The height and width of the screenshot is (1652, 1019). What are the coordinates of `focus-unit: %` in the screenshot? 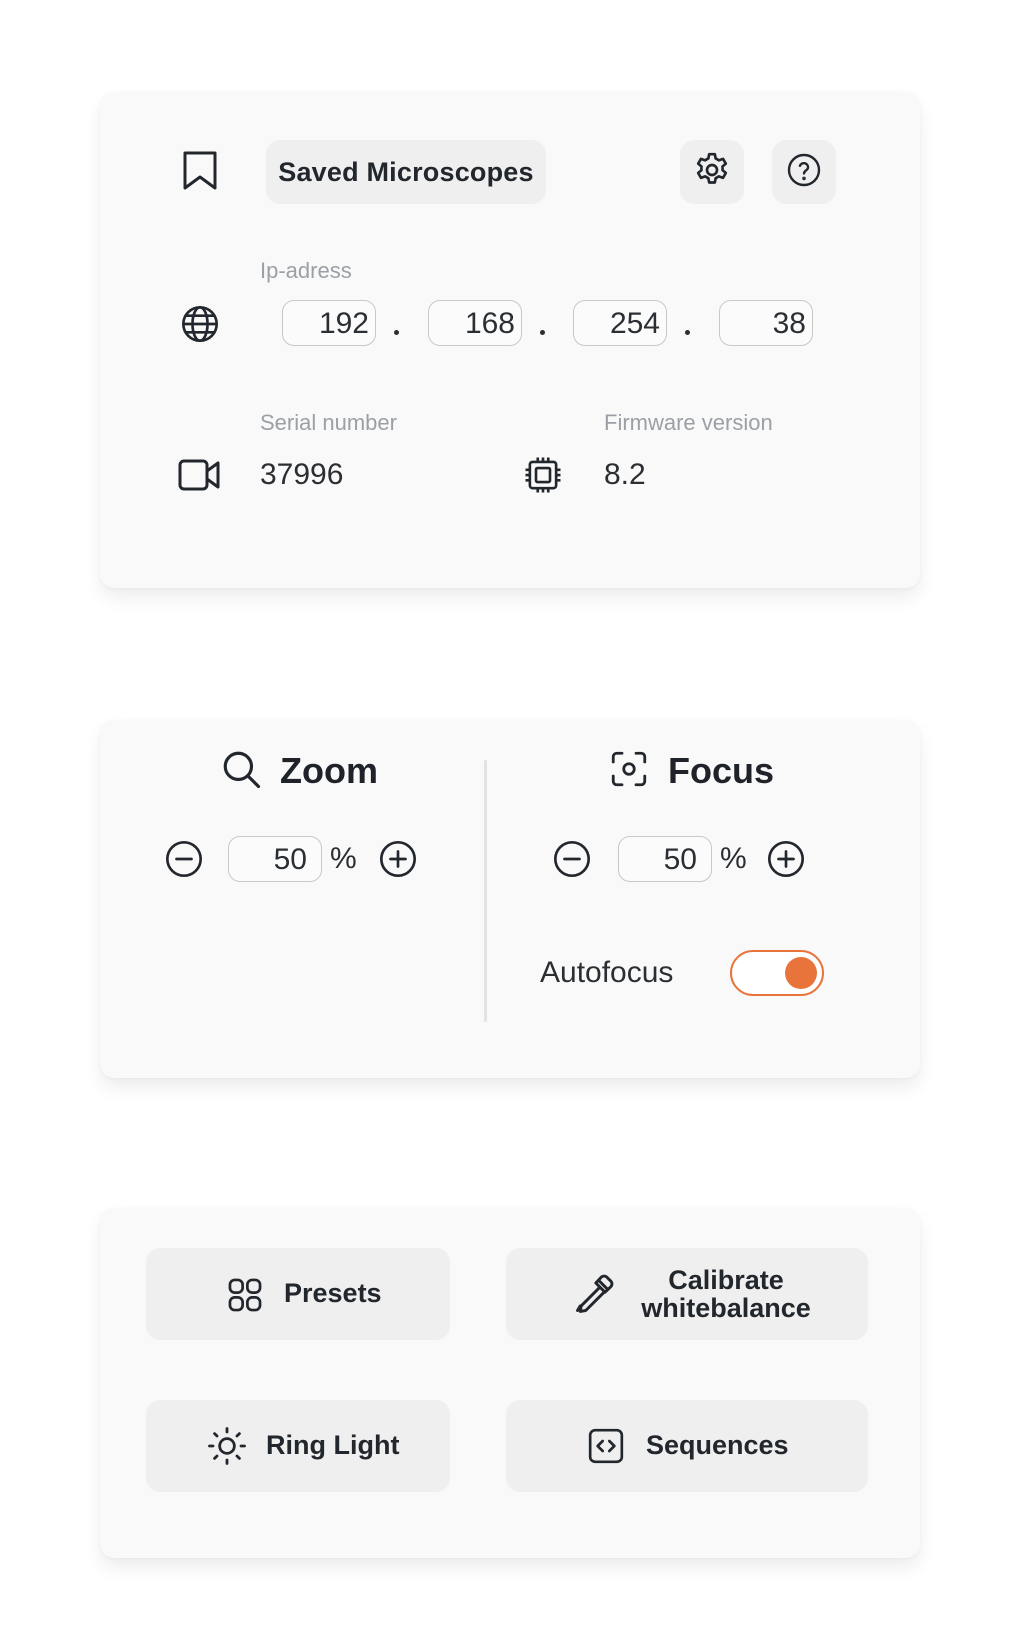 It's located at (733, 858).